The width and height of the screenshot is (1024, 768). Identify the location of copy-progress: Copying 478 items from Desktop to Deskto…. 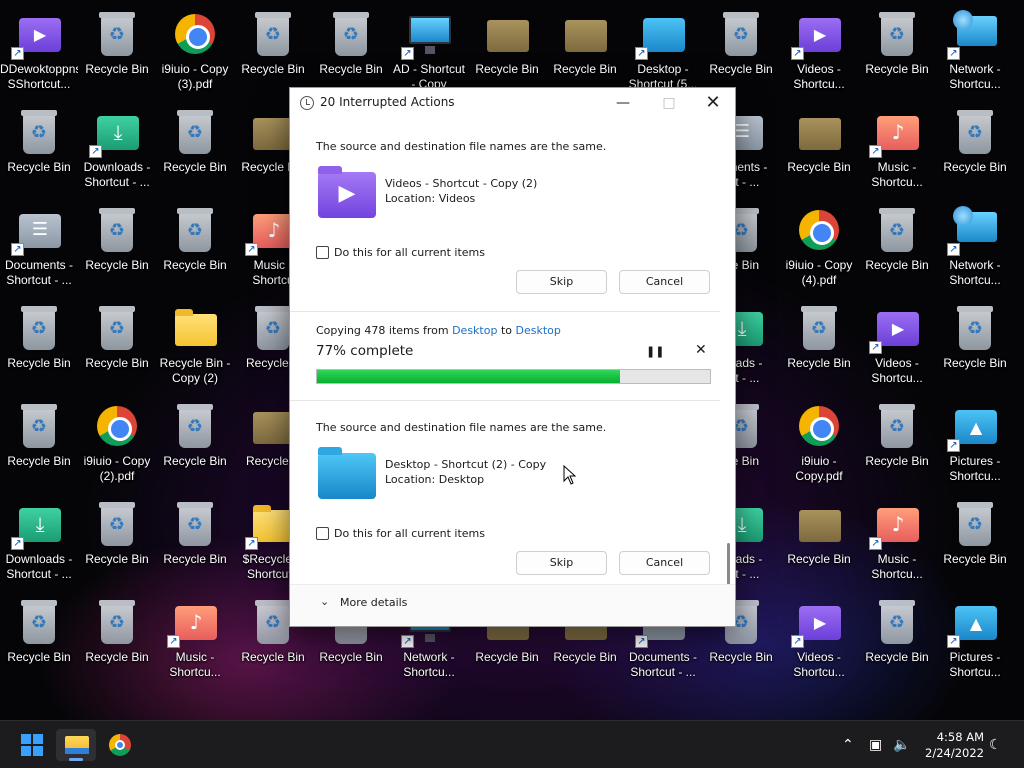
(505, 356).